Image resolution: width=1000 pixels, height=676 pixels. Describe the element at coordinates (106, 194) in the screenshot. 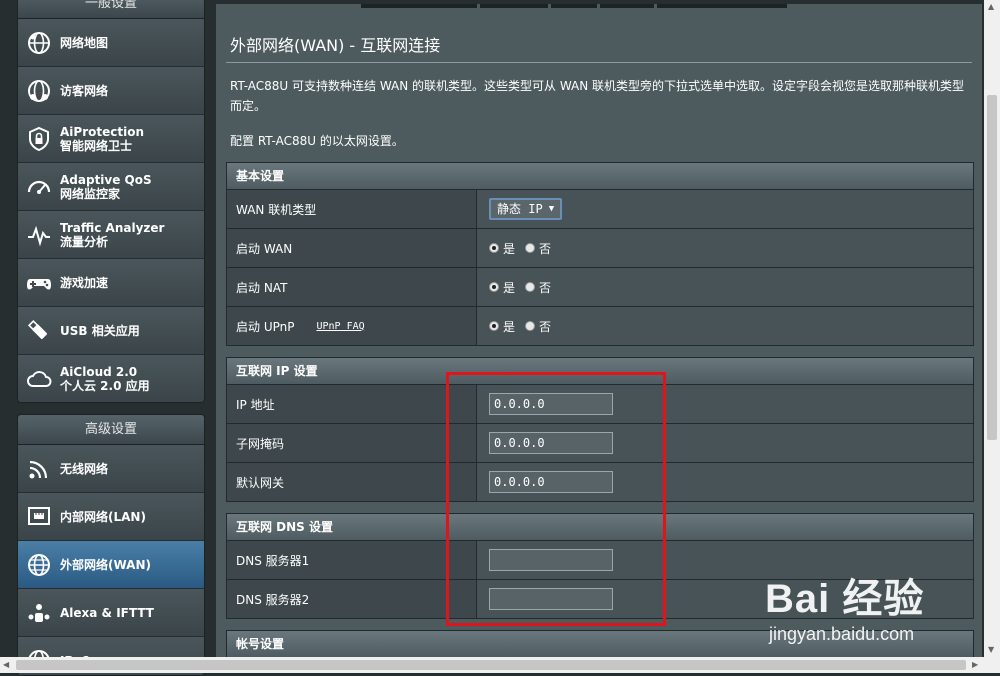

I see `sidebar-item-sublabel: 网络监控家` at that location.